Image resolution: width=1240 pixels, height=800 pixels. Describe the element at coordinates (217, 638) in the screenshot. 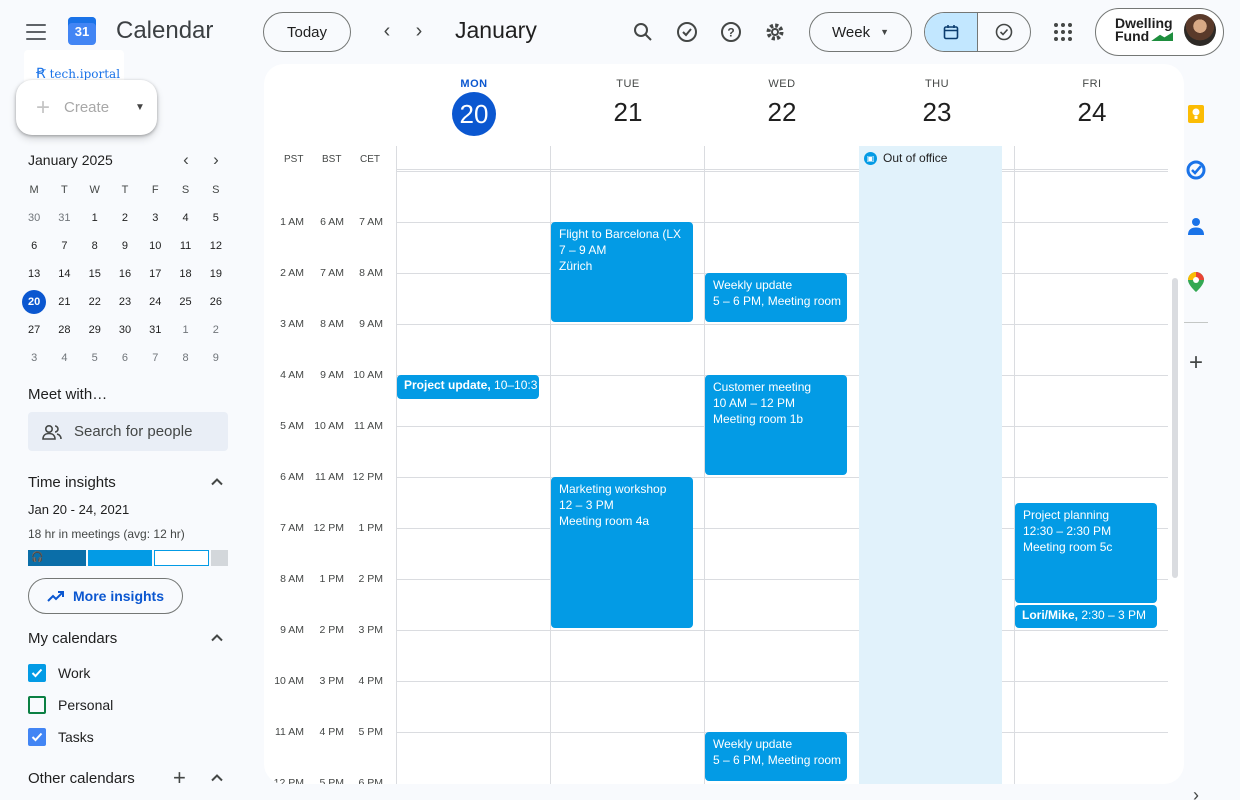

I see `my-calendars-collapse-icon` at that location.